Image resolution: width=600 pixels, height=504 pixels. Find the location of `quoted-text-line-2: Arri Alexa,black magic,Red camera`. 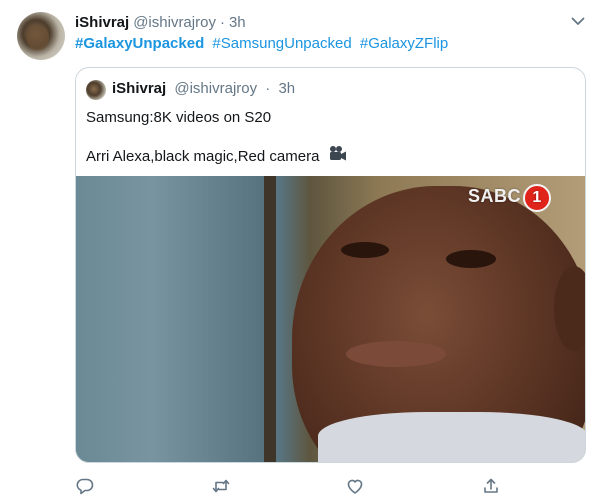

quoted-text-line-2: Arri Alexa,black magic,Red camera is located at coordinates (217, 155).